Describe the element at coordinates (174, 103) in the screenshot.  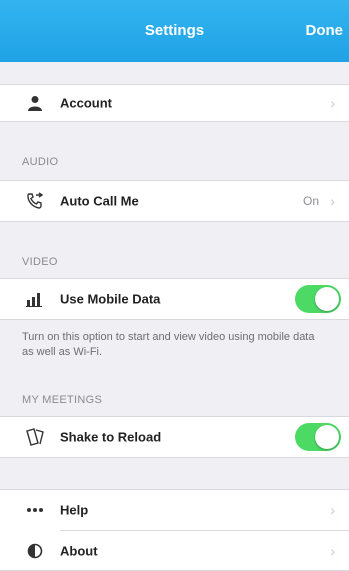
I see `account-row: Account ›` at that location.